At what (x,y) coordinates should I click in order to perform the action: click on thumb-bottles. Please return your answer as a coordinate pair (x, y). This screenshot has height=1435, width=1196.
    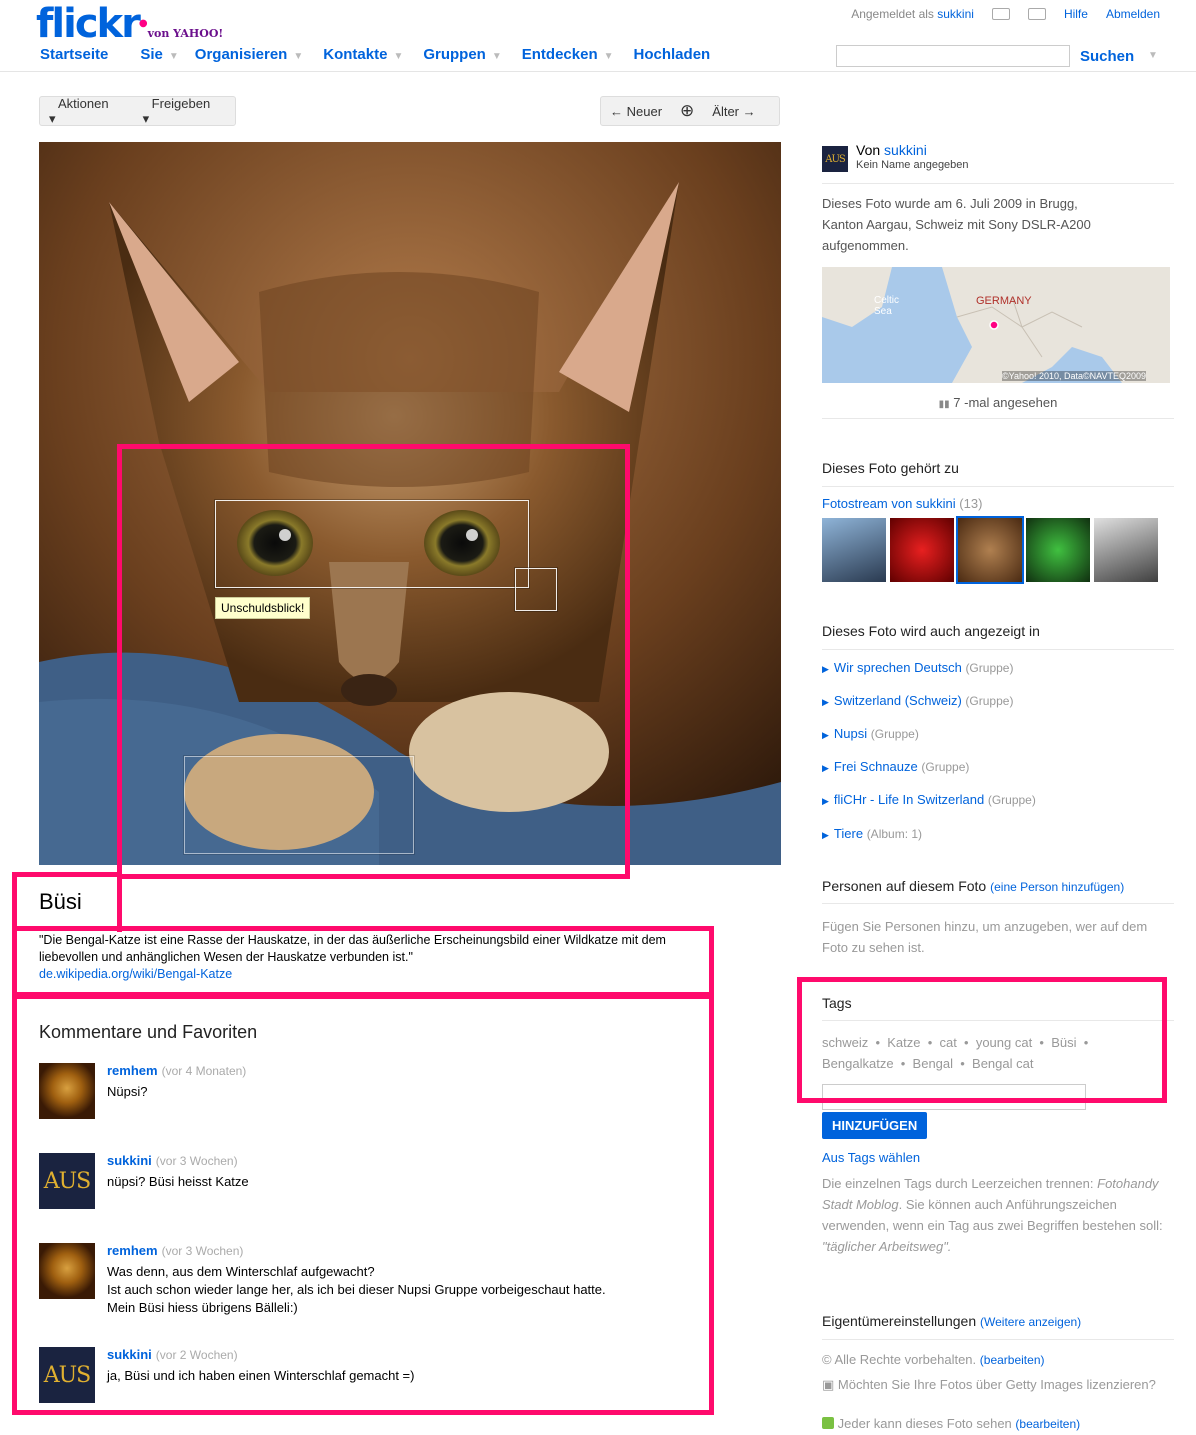
    Looking at the image, I should click on (1126, 550).